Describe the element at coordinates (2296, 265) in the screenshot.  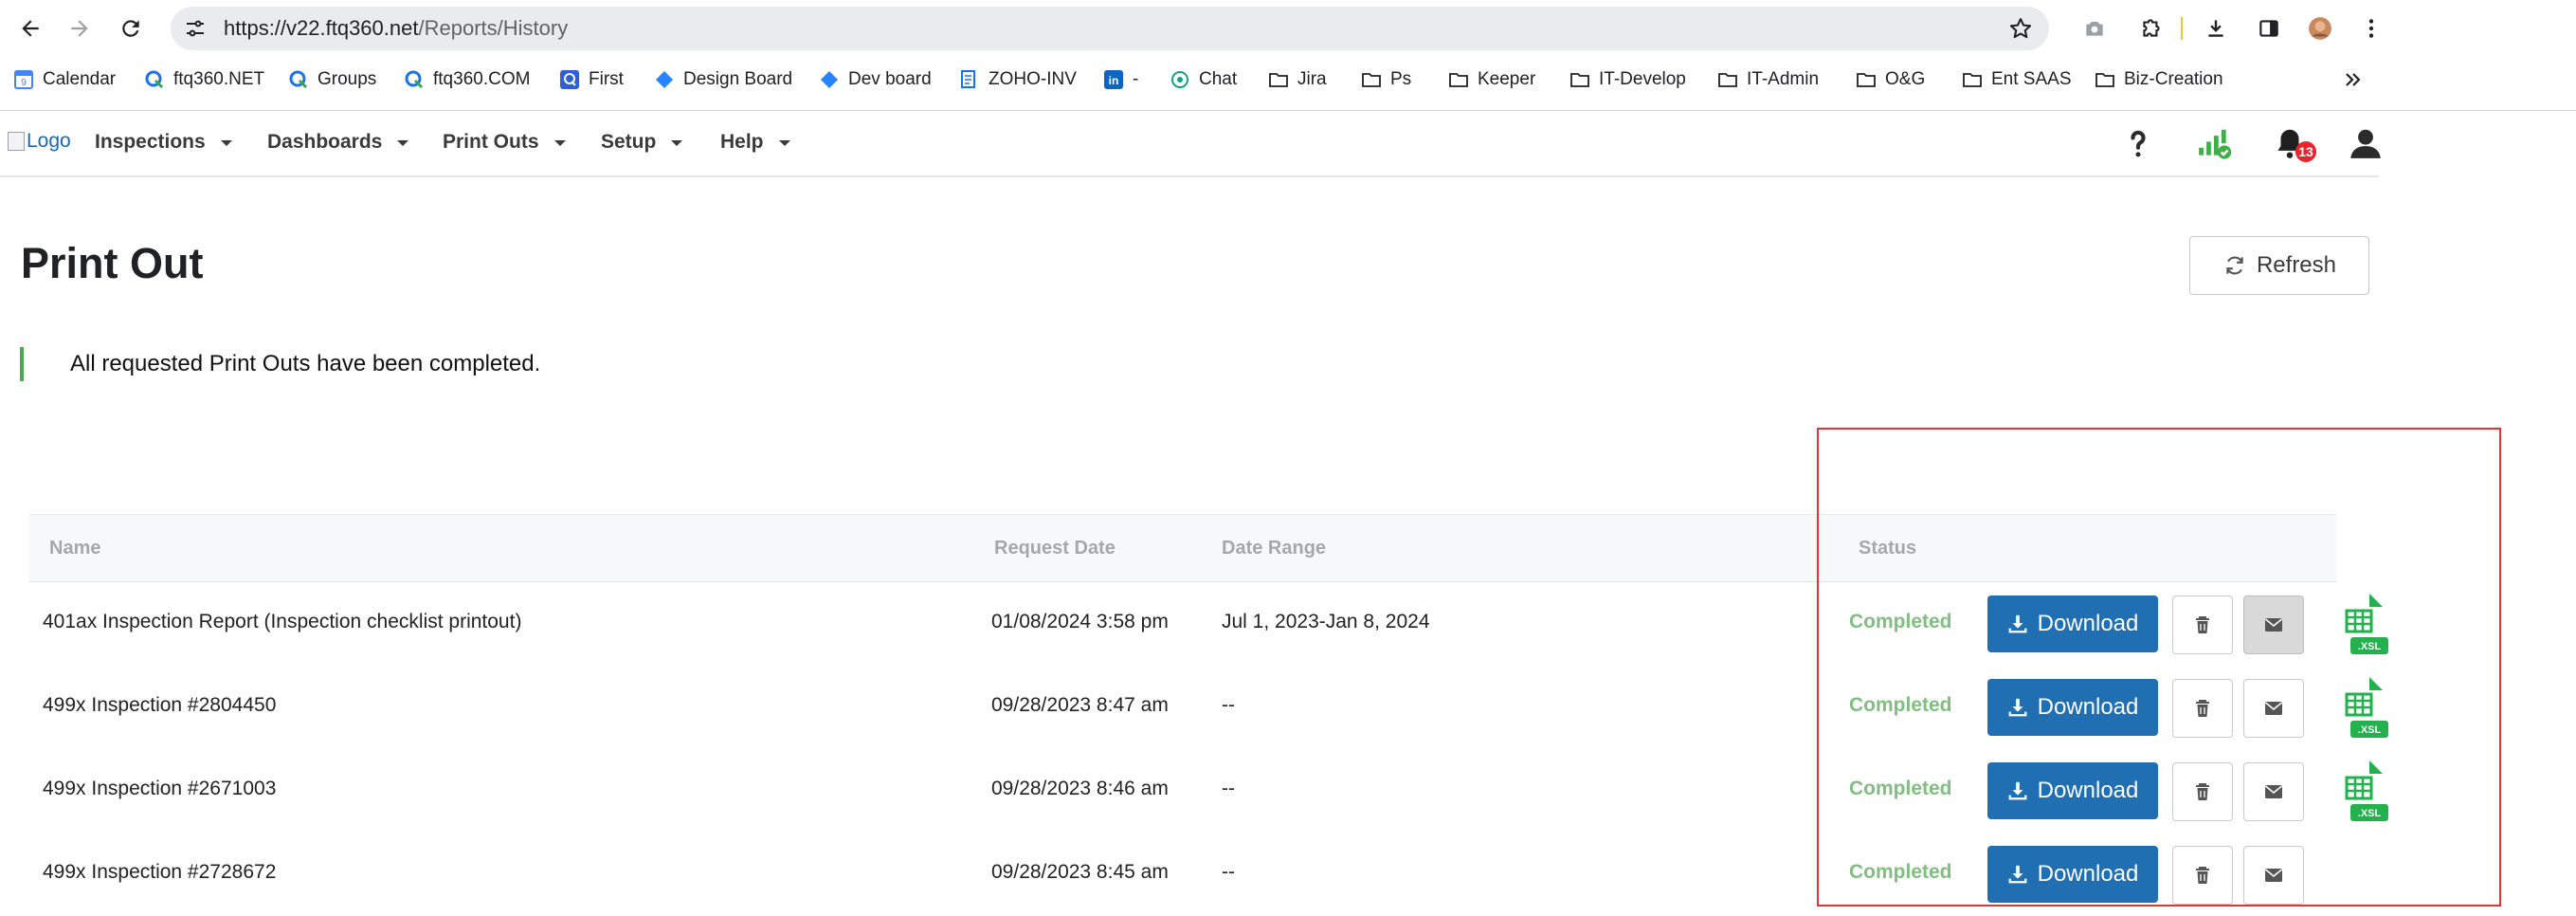
I see `refresh-label: Refresh` at that location.